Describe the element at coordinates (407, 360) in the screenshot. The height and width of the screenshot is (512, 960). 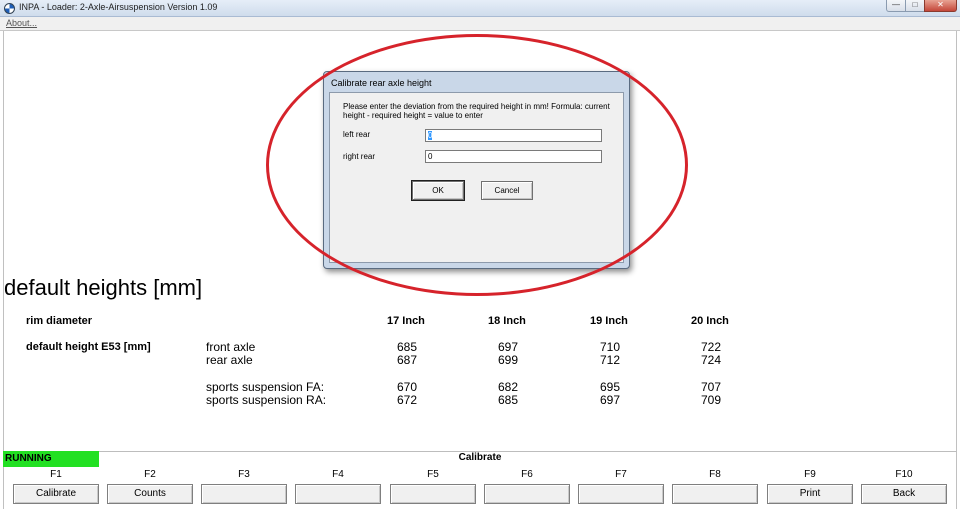
I see `table-cell: 687` at that location.